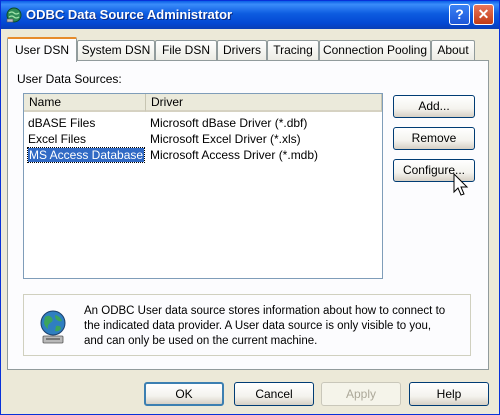 The height and width of the screenshot is (415, 500). I want to click on dsn-driver: Microsoft Access Driver (*.mdb), so click(234, 155).